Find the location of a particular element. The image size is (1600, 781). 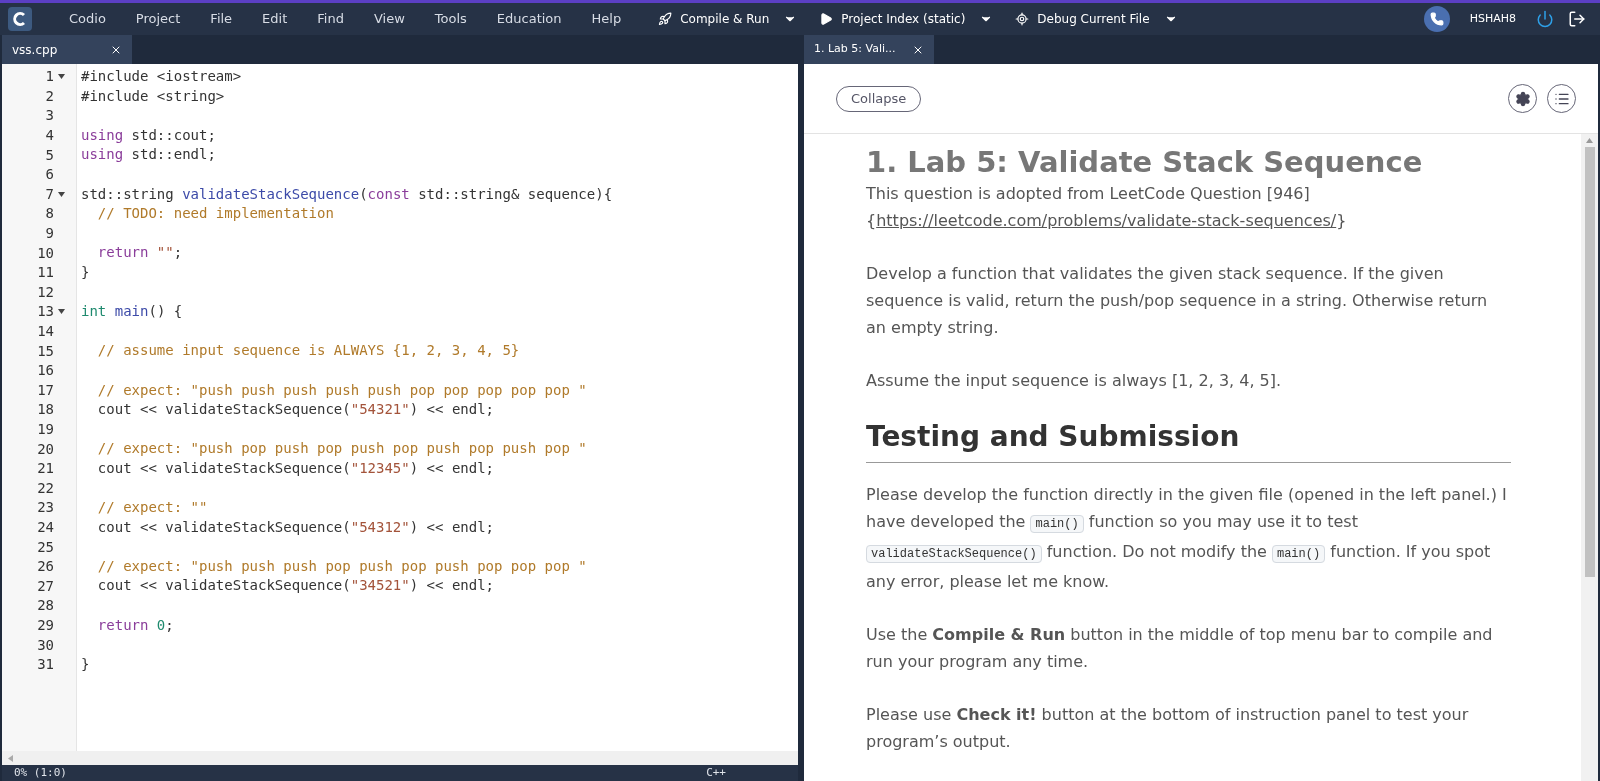

page-title: 1. Lab 5: Validate Stack Sequence is located at coordinates (1145, 162).